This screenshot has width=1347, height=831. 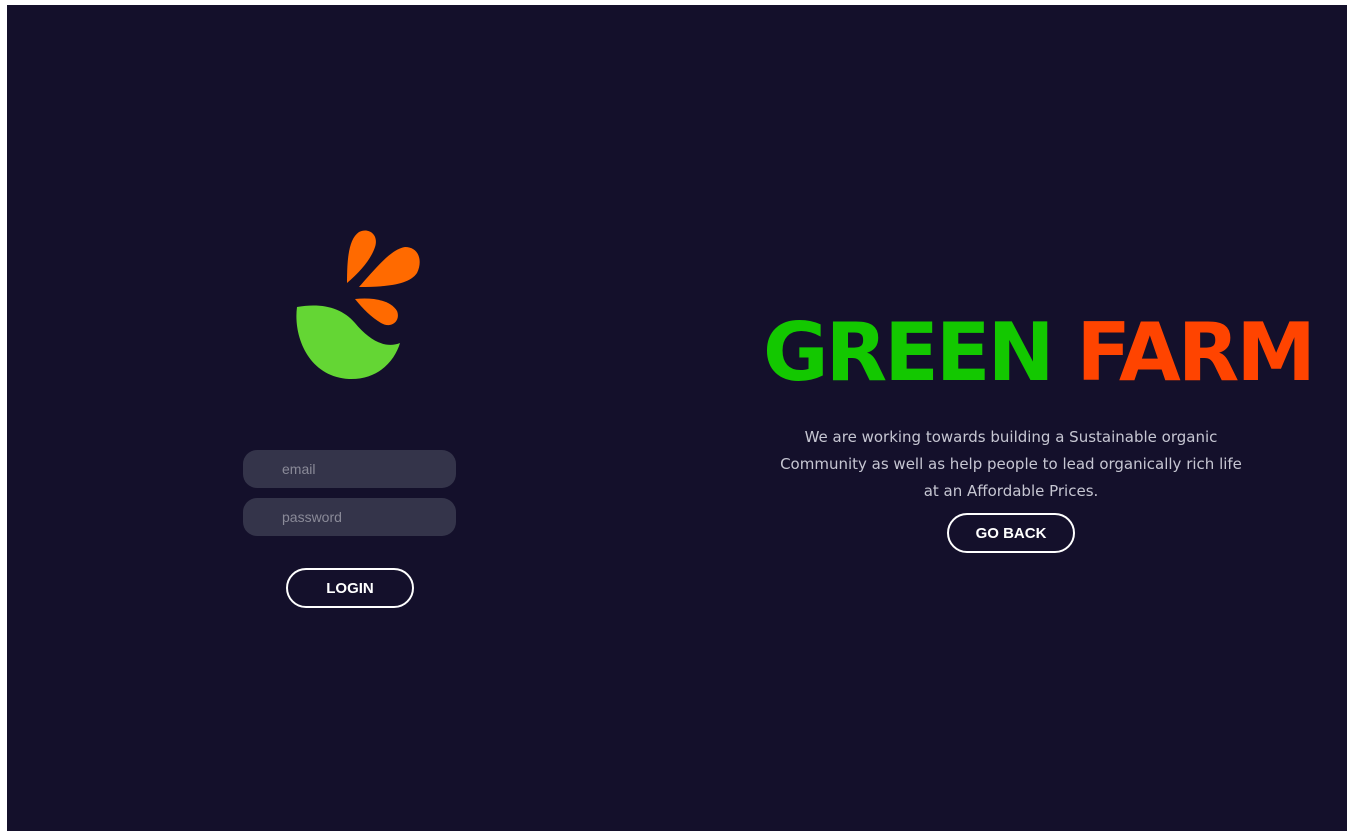 What do you see at coordinates (1011, 491) in the screenshot?
I see `tagline-line-3: at an Affordable Prices.` at bounding box center [1011, 491].